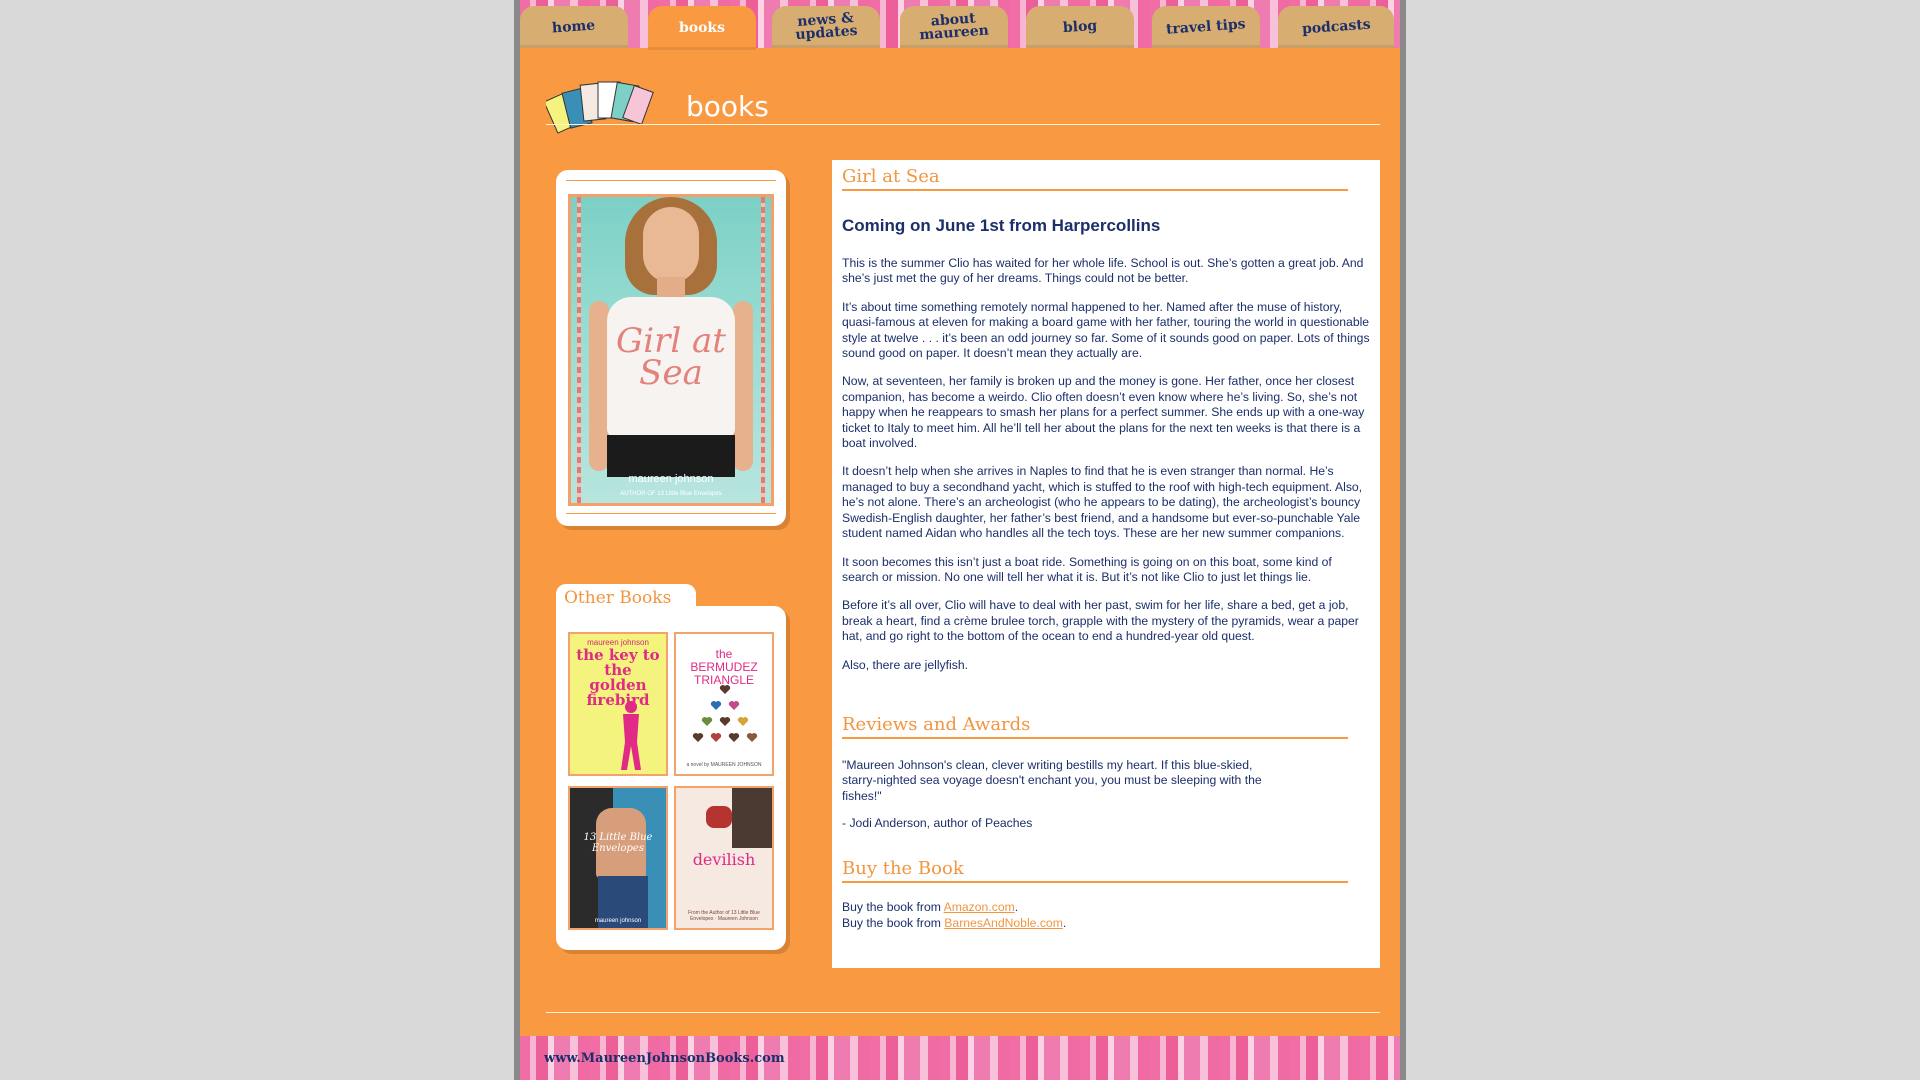 This screenshot has height=1080, width=1920. What do you see at coordinates (724, 667) in the screenshot?
I see `book2-title: the BERMUDEZ TRIANGLE` at bounding box center [724, 667].